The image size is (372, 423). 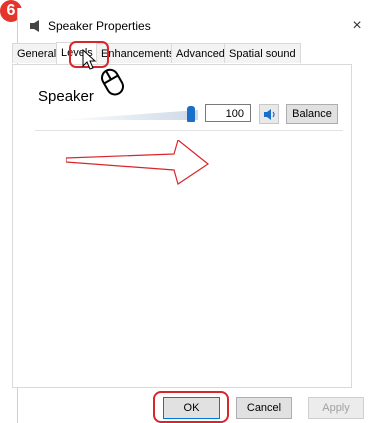 What do you see at coordinates (336, 408) in the screenshot?
I see `apply-button: Apply` at bounding box center [336, 408].